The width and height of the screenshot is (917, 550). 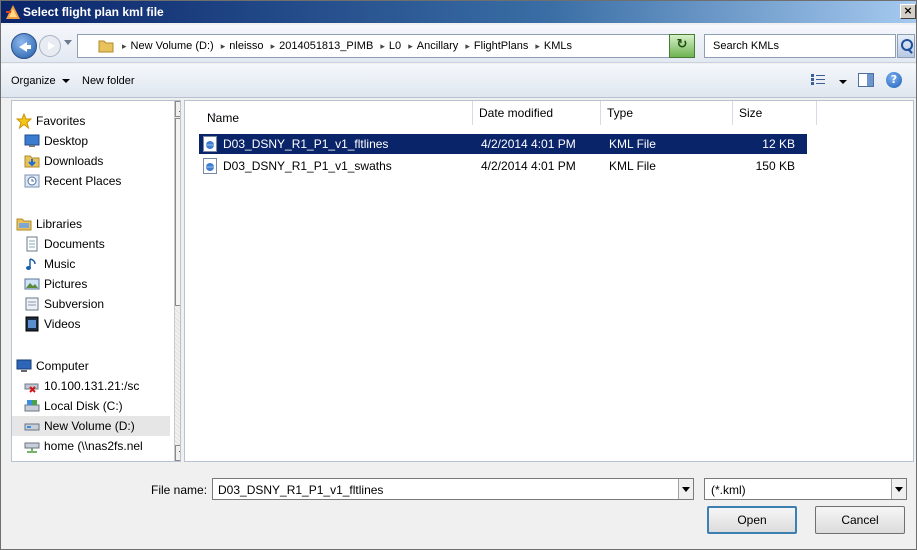 I want to click on file-type-select: (*.kml), so click(x=805, y=489).